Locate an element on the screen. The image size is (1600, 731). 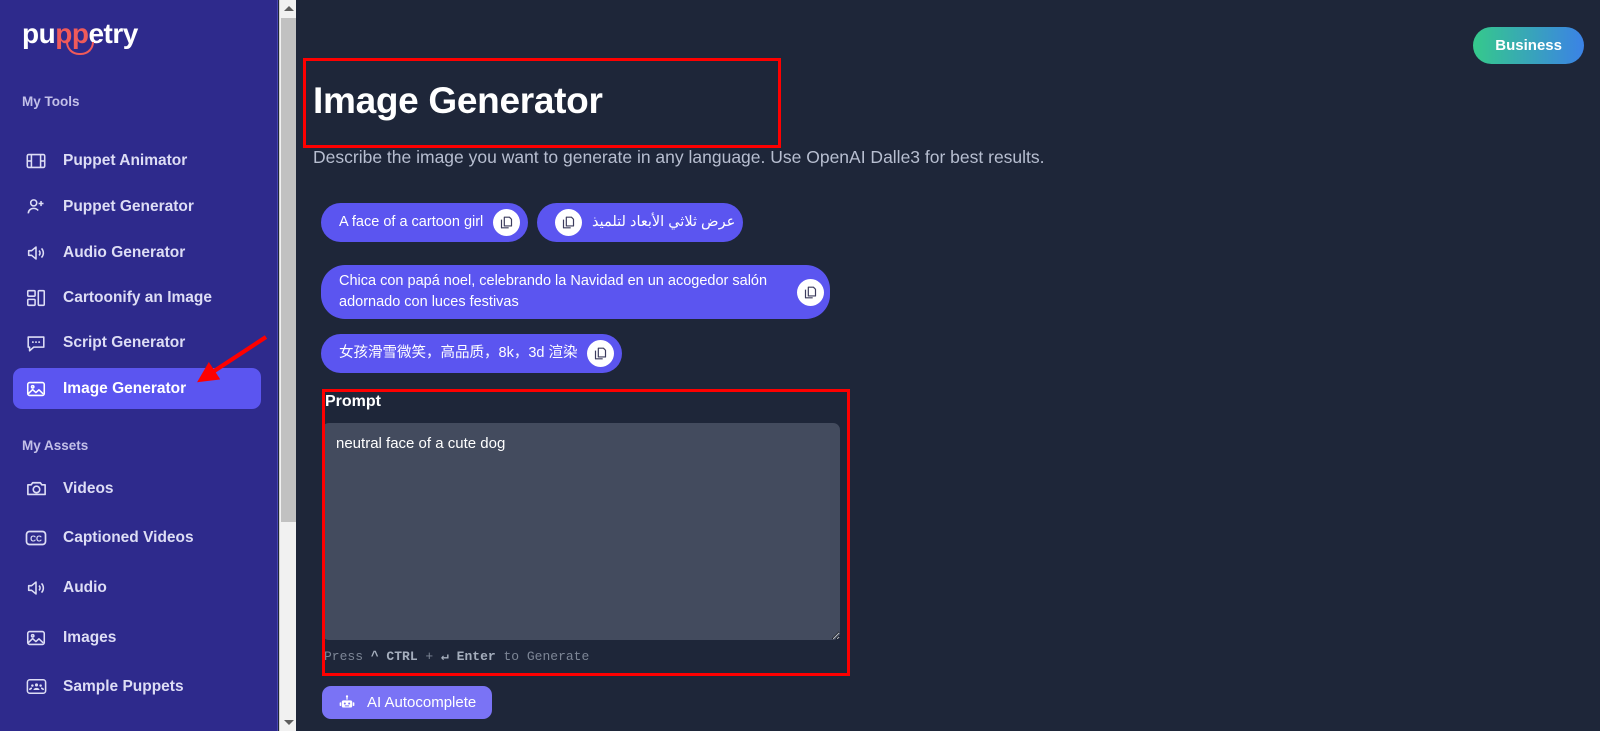
svg-text: CC is located at coordinates (36, 538).